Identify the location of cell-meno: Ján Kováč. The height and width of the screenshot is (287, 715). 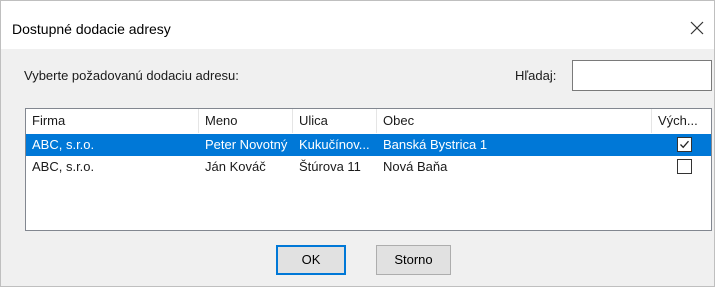
(235, 166).